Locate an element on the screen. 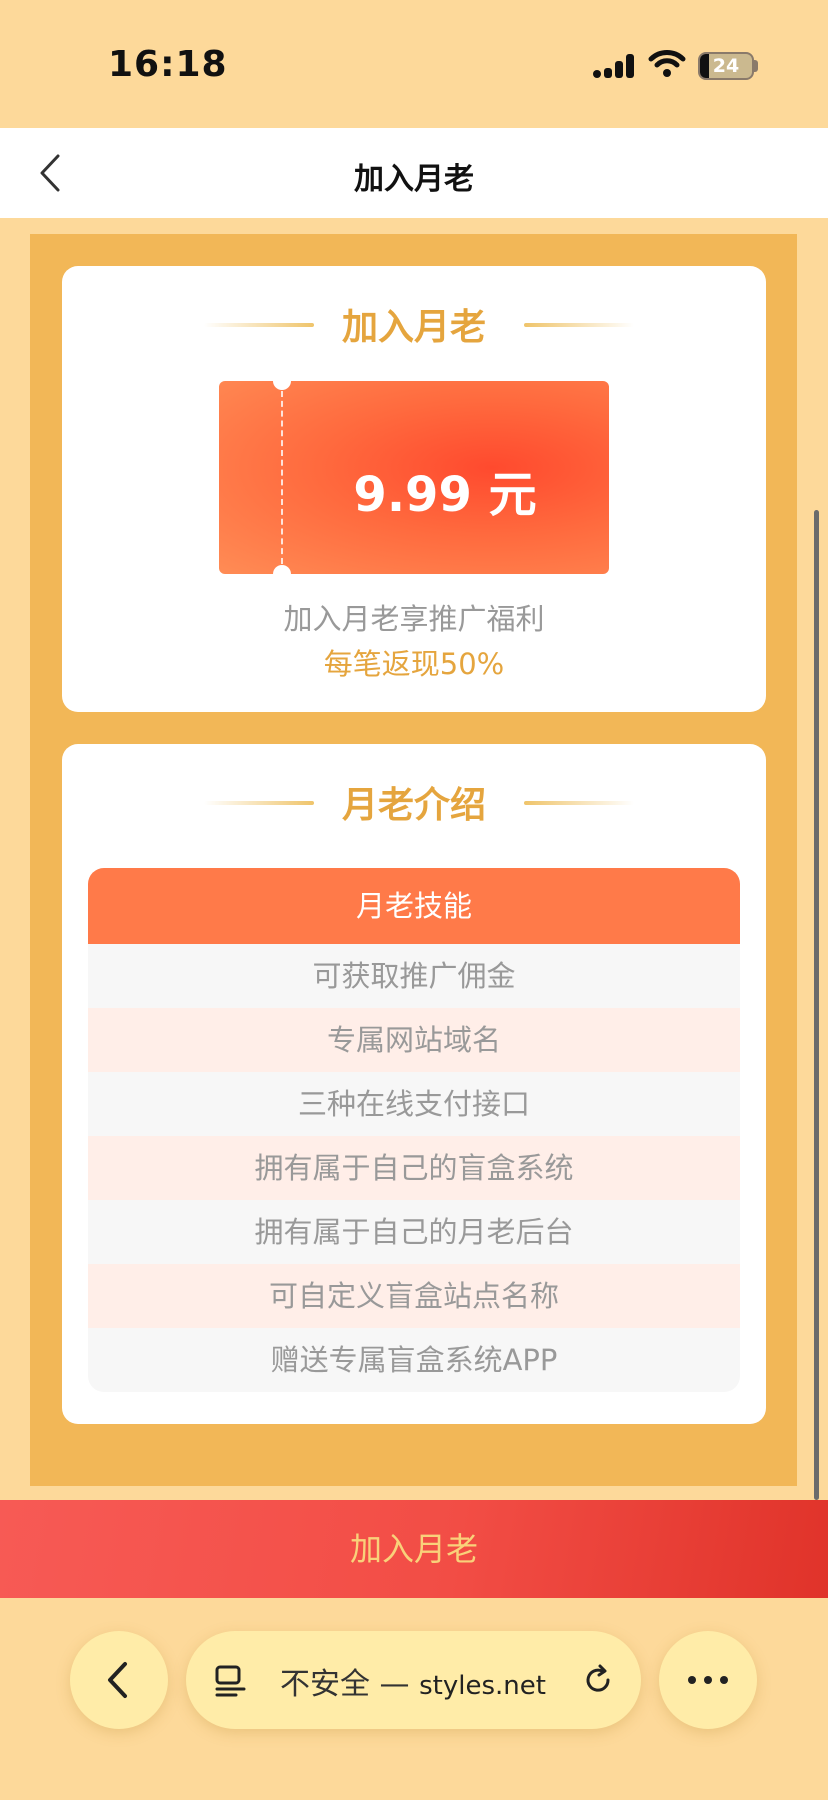  skill-row: 拥有属于自己的盲盒系统 is located at coordinates (414, 1168).